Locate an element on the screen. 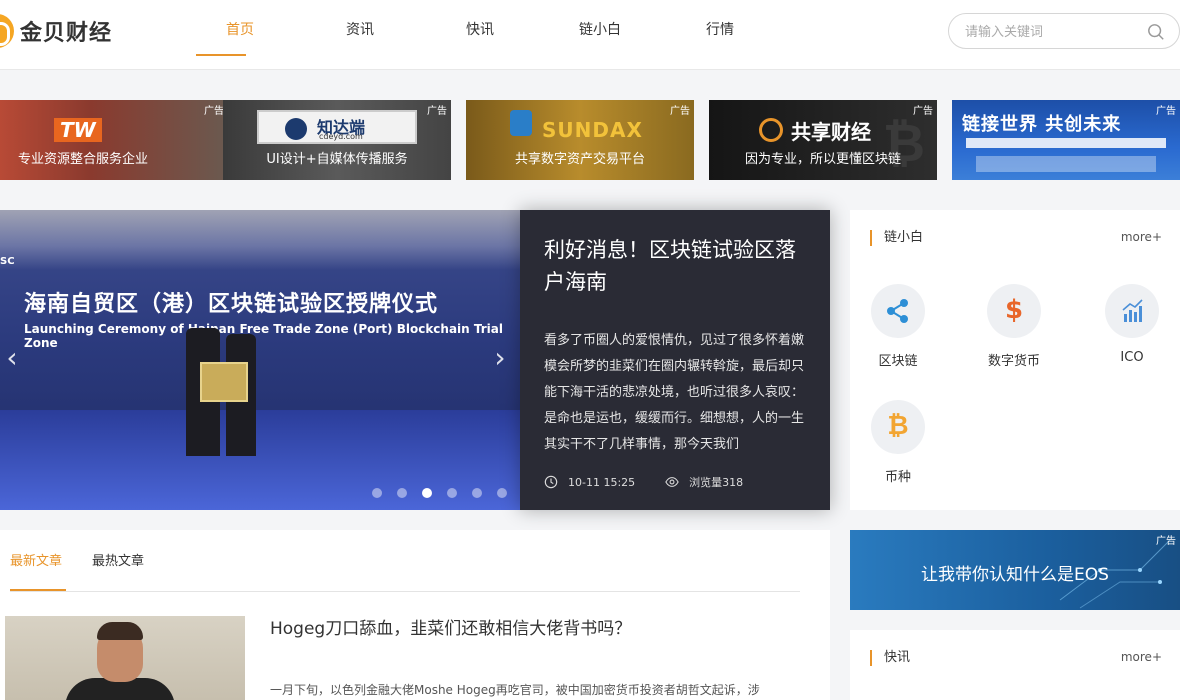 This screenshot has width=1180, height=700. ad-banner-gongxiang: 共享财经 ₿ 广告 因为专业，所以更懂区块链 is located at coordinates (823, 140).